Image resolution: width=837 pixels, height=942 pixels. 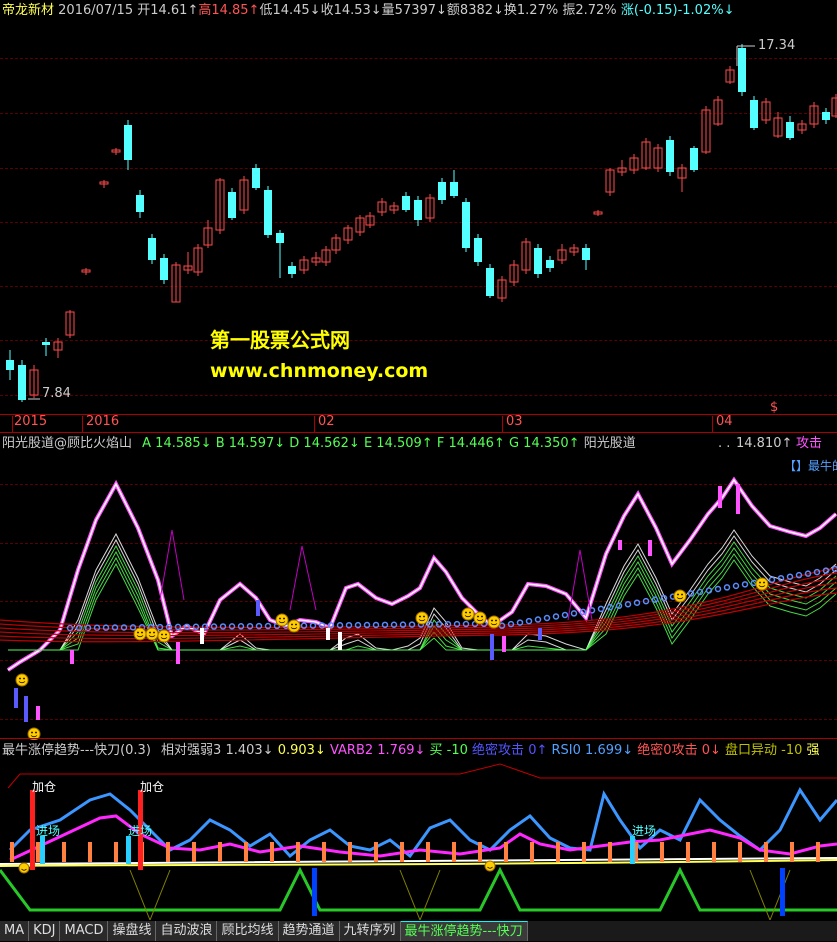 What do you see at coordinates (150, 895) in the screenshot?
I see `olive-line` at bounding box center [150, 895].